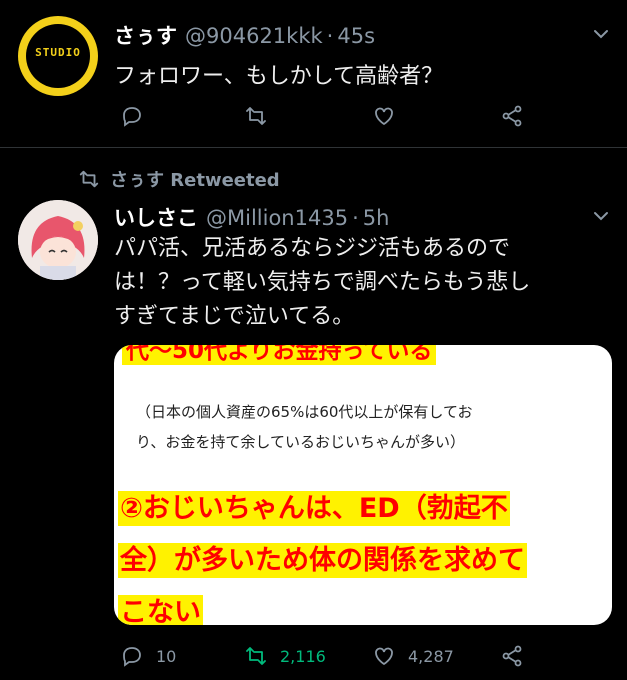 This screenshot has width=627, height=680. What do you see at coordinates (300, 442) in the screenshot?
I see `image-note-line: り、お金を持て余しているおじいちゃんが多い）` at bounding box center [300, 442].